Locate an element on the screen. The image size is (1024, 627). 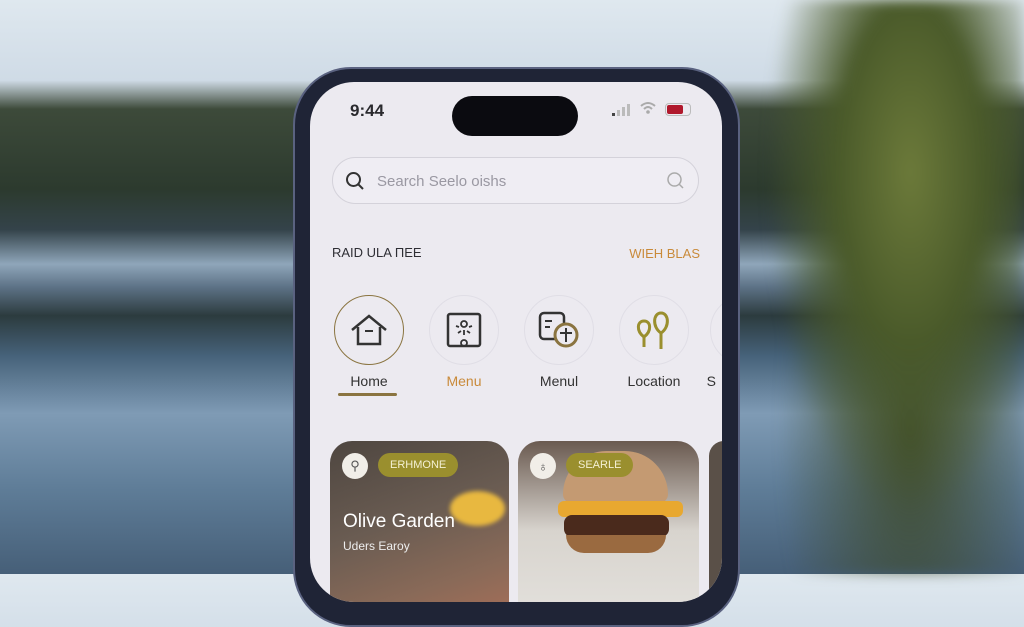
restaurant-card-partial is located at coordinates (715, 521).